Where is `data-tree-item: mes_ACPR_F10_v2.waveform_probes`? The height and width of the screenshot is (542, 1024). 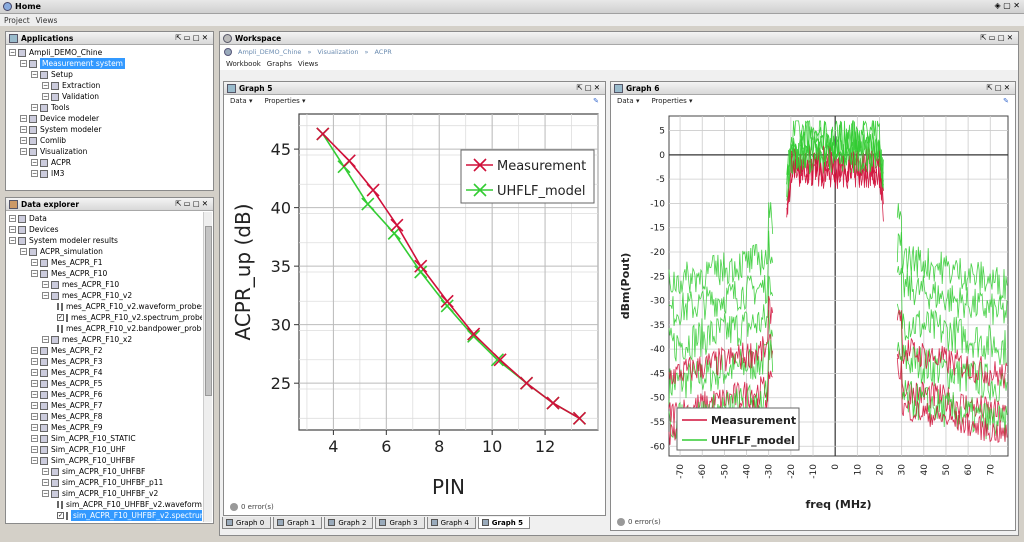 data-tree-item: mes_ACPR_F10_v2.waveform_probes is located at coordinates (105, 306).